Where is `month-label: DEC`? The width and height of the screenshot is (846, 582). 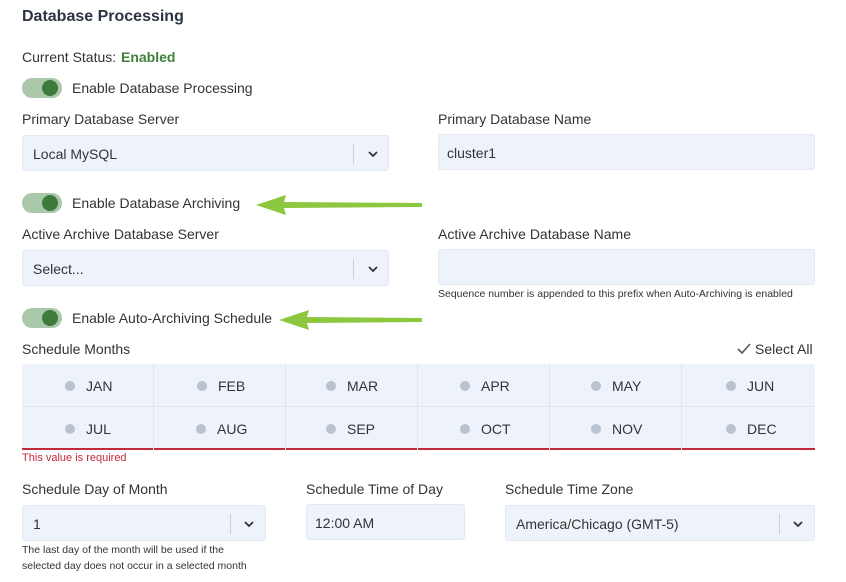 month-label: DEC is located at coordinates (762, 429).